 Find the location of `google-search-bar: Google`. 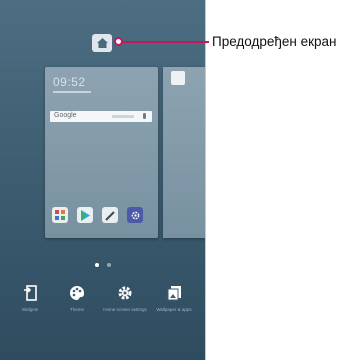

google-search-bar: Google is located at coordinates (101, 116).